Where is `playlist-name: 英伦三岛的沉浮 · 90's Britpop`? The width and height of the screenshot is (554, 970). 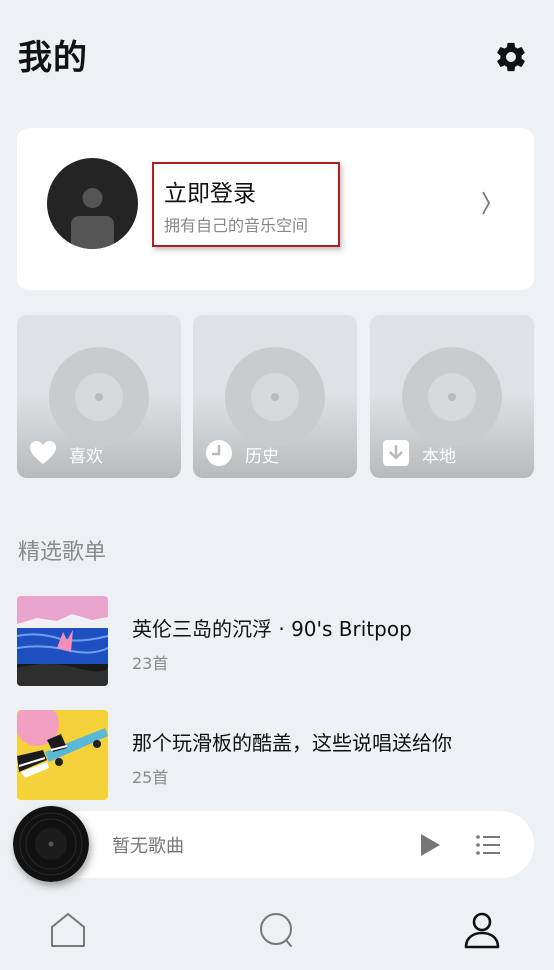
playlist-name: 英伦三岛的沉浮 · 90's Britpop is located at coordinates (272, 629).